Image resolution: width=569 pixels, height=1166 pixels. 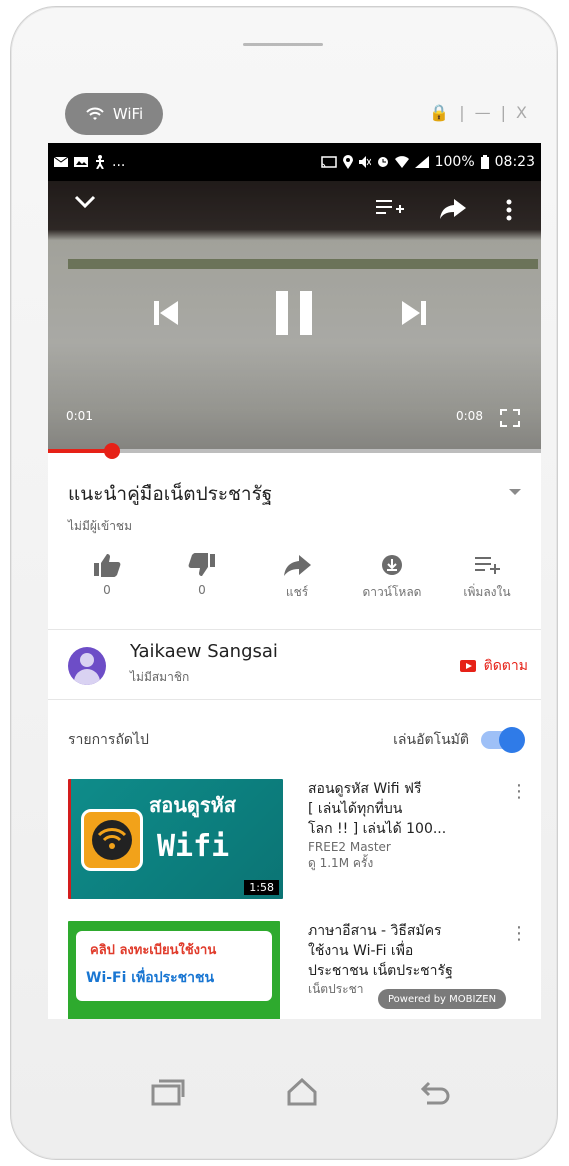 What do you see at coordinates (515, 492) in the screenshot?
I see `expand-description-icon` at bounding box center [515, 492].